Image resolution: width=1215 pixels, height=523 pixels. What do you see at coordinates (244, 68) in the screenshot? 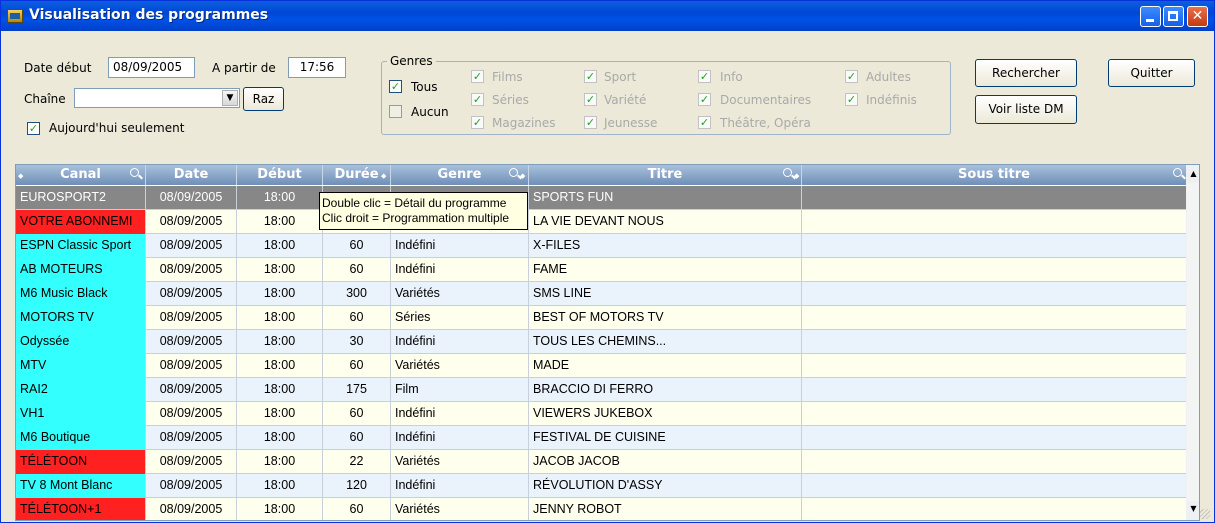
I see `from-time-label: A partir de` at bounding box center [244, 68].